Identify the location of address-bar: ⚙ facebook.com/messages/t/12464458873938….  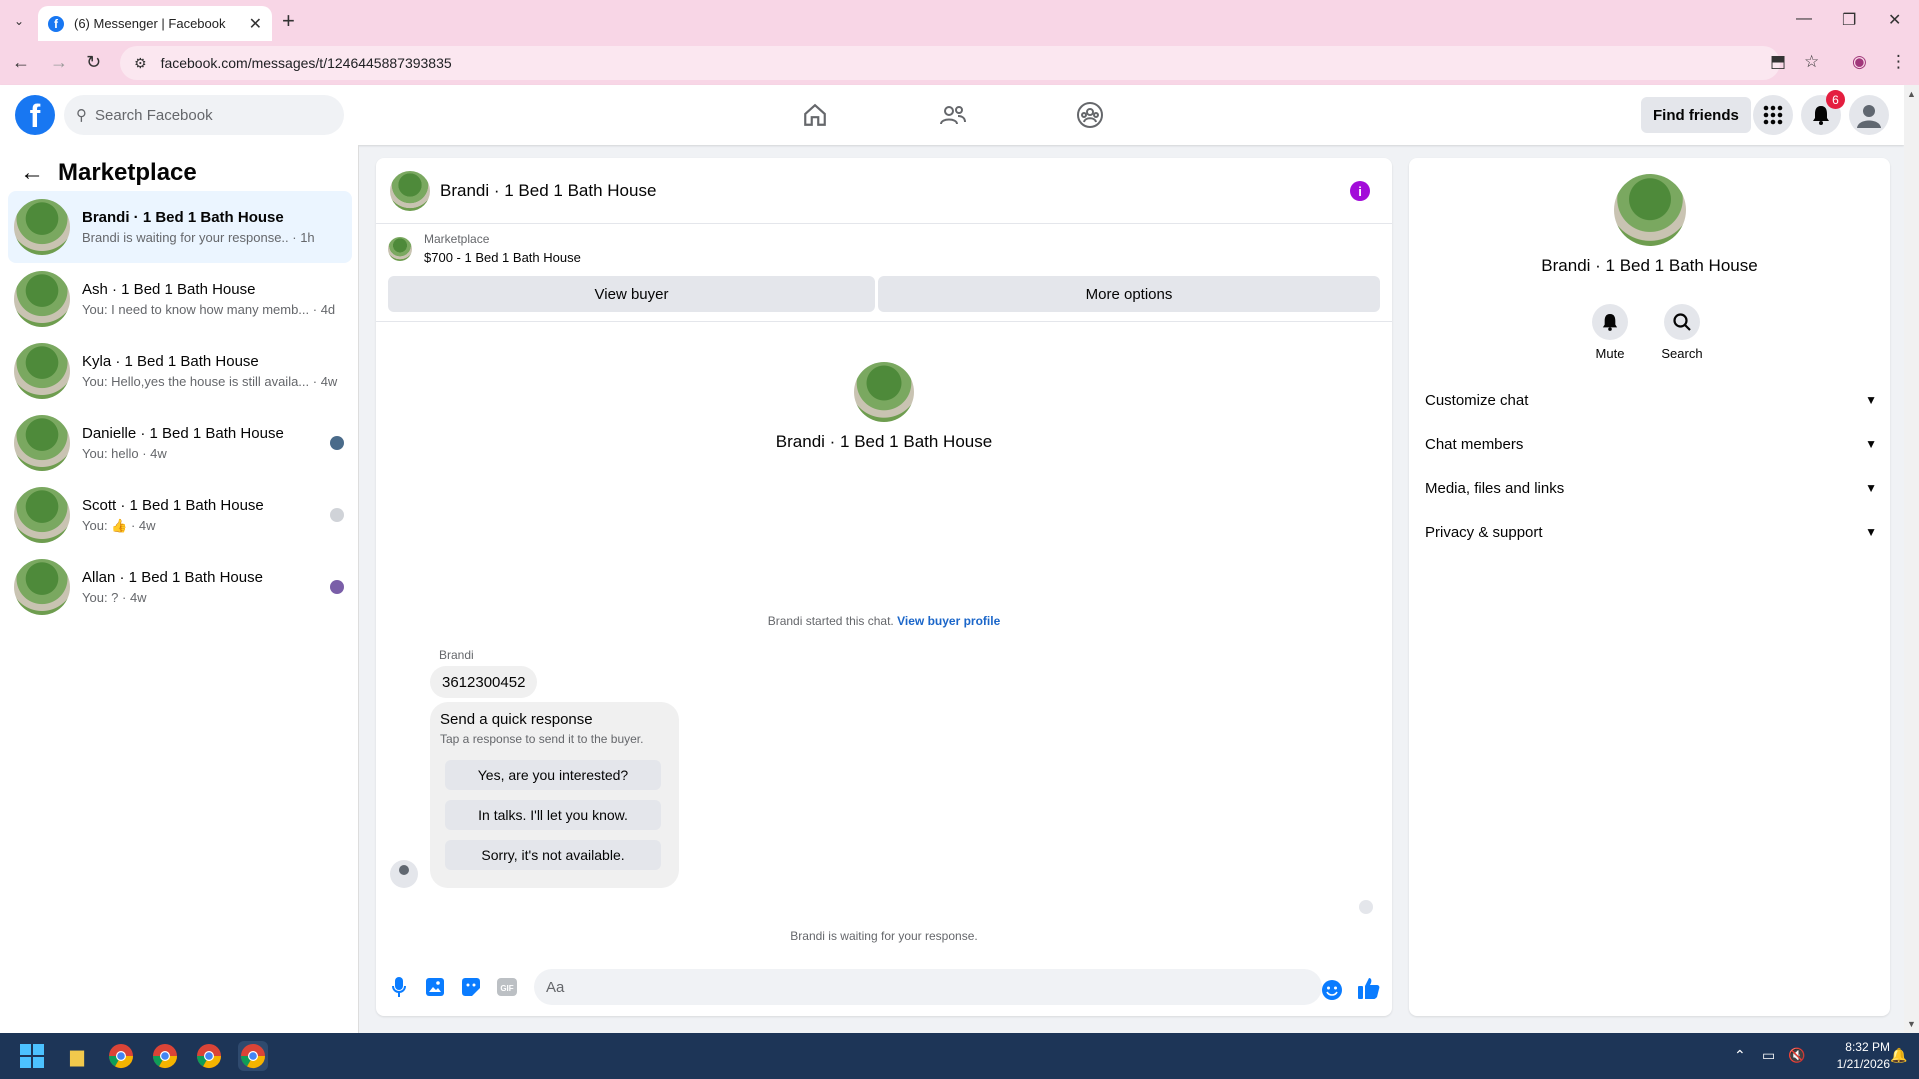
(950, 63).